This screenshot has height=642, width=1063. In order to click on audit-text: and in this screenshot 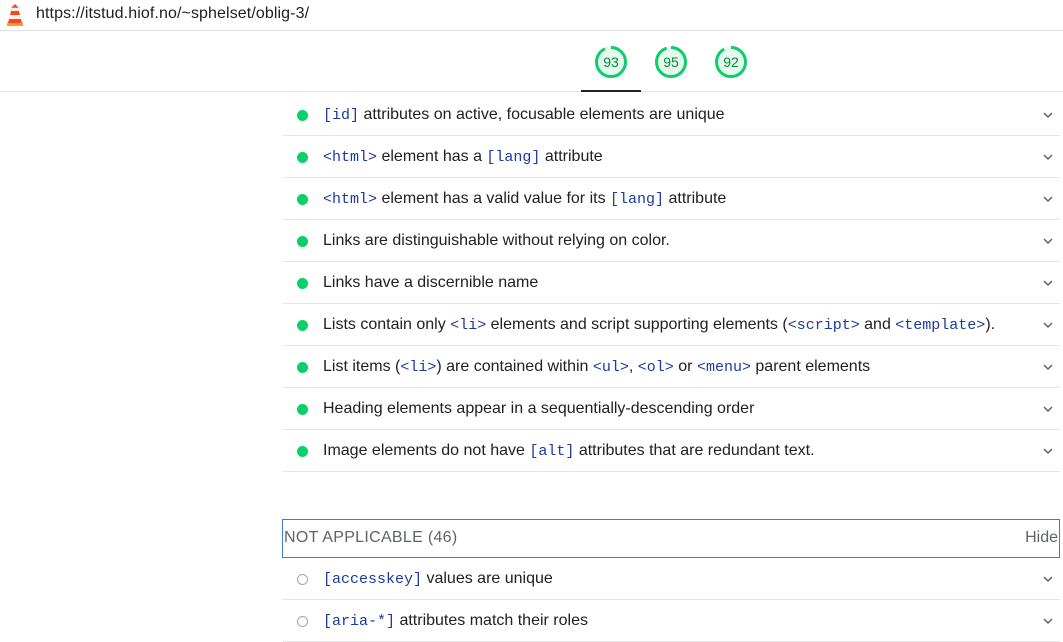, I will do `click(877, 324)`.